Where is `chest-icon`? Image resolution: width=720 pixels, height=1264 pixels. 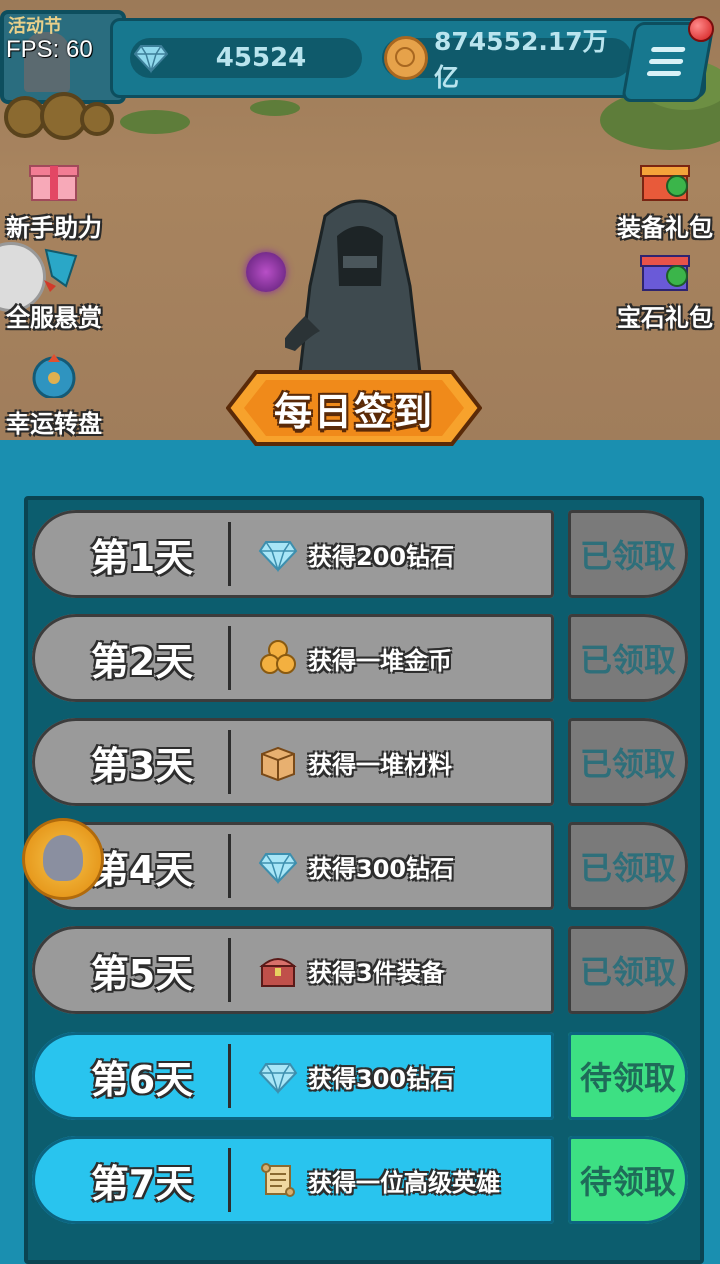
chest-icon is located at coordinates (278, 970).